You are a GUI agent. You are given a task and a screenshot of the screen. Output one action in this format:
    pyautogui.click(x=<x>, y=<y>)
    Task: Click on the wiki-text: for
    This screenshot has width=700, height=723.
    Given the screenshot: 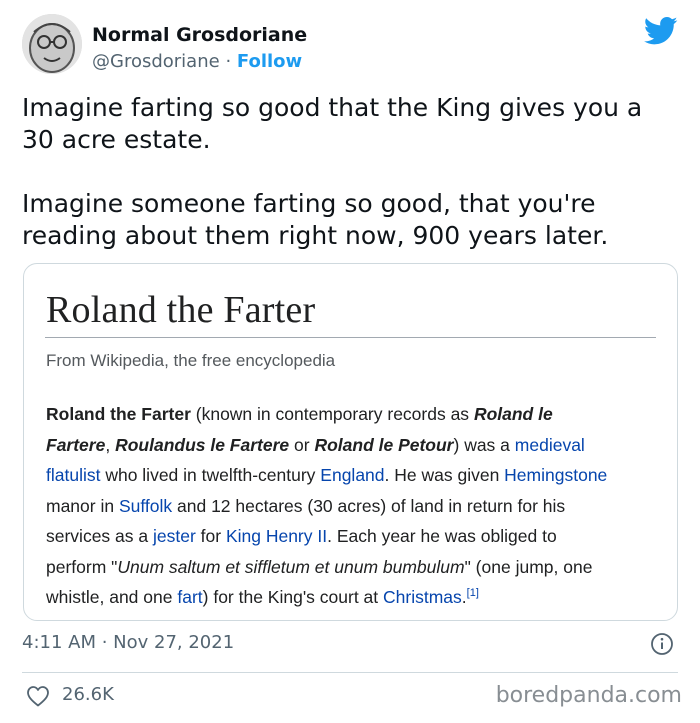 What is the action you would take?
    pyautogui.click(x=210, y=536)
    